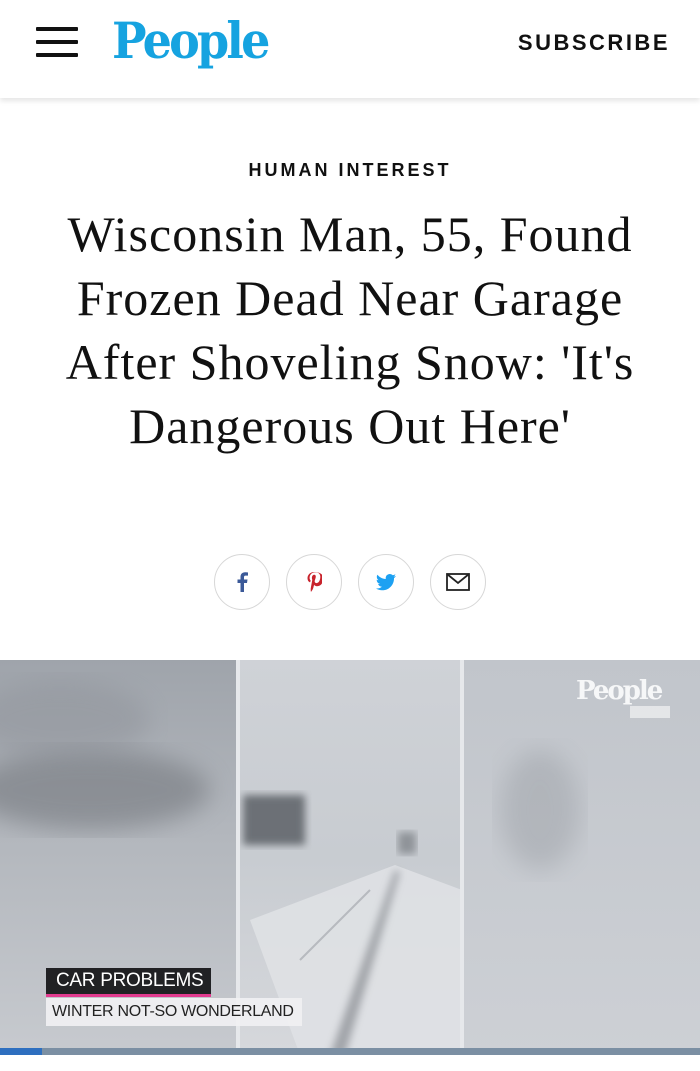 The height and width of the screenshot is (1071, 700). I want to click on video-people-watermark: People, so click(619, 691).